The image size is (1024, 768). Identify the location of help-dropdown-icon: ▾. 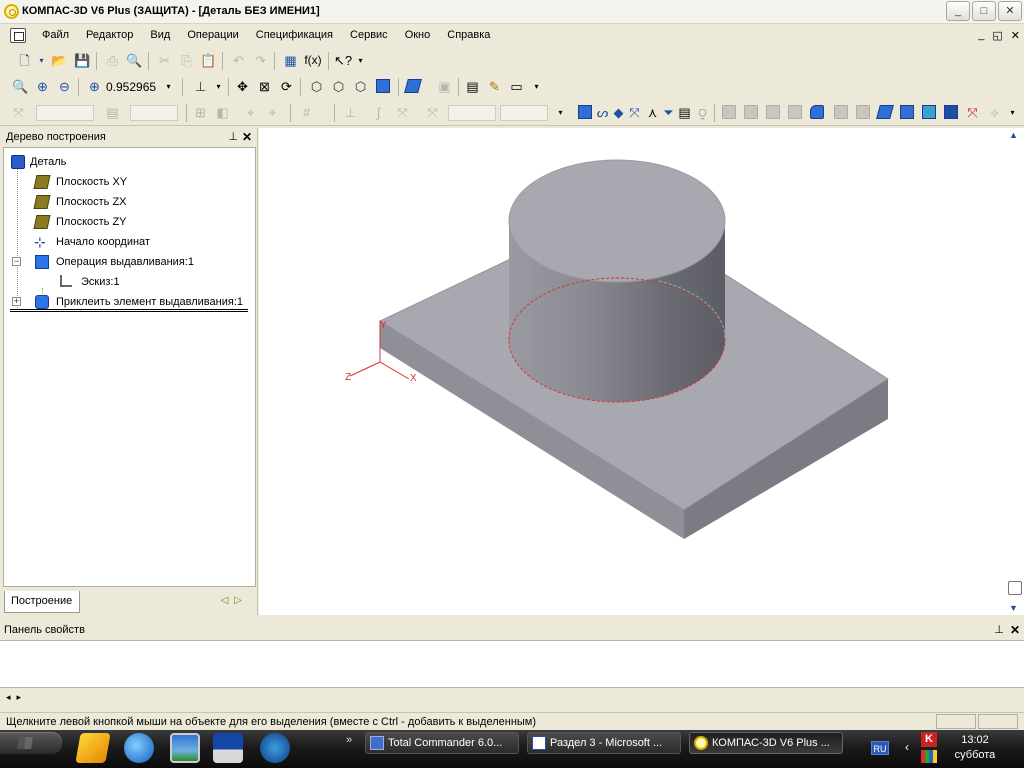
(360, 60).